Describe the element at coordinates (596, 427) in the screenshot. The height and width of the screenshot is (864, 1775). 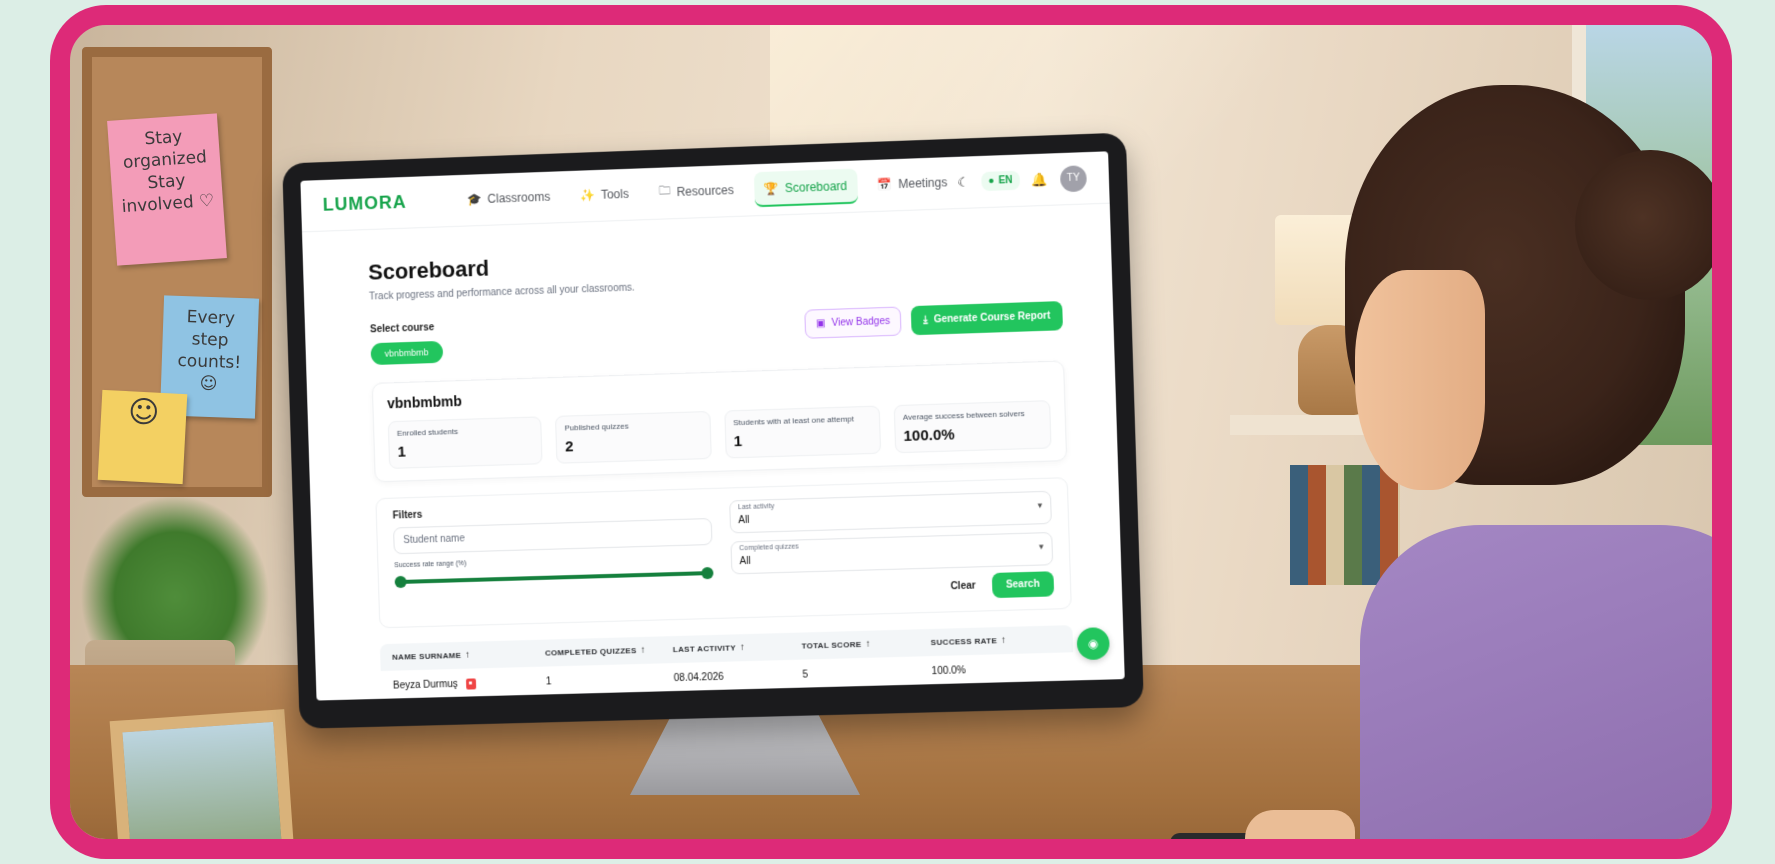
I see `stat-label: Published quizzes` at that location.